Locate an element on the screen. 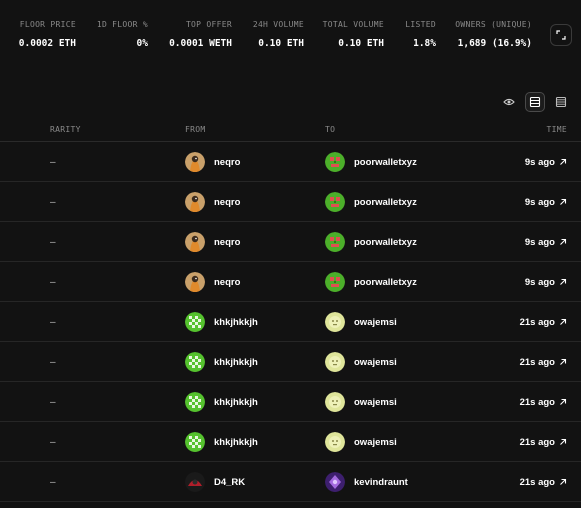 The width and height of the screenshot is (581, 508). view-toolbar is located at coordinates (535, 102).